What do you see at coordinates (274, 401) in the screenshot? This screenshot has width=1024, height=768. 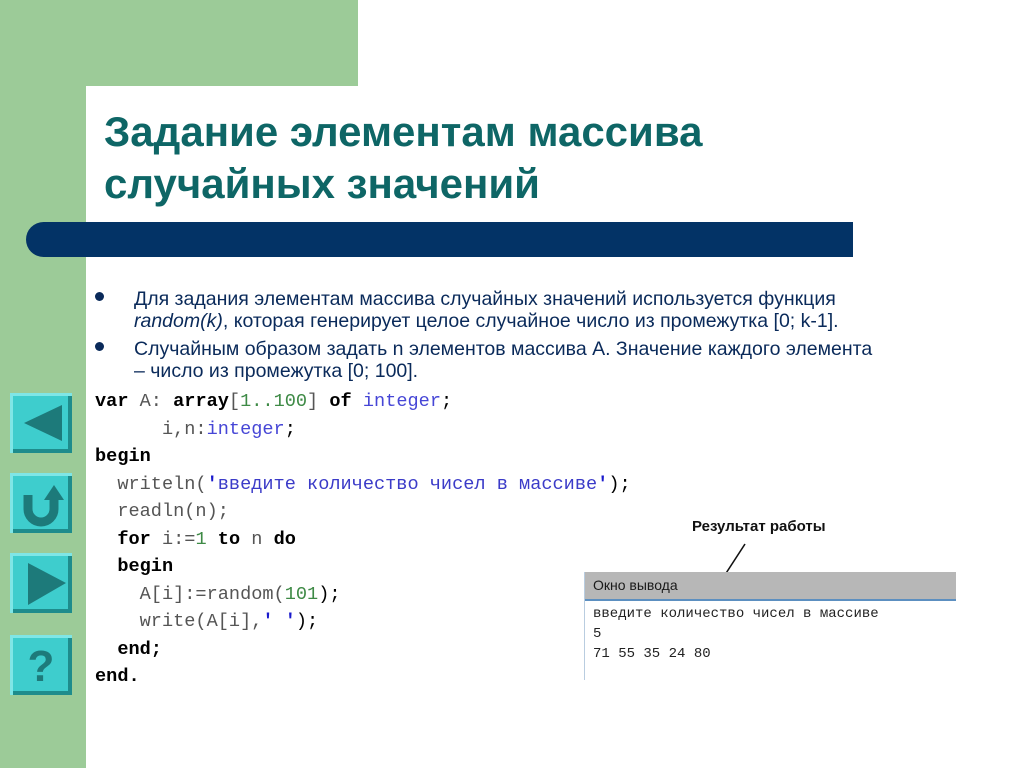 I see `code-line: var A: array[1..100] of integer;` at bounding box center [274, 401].